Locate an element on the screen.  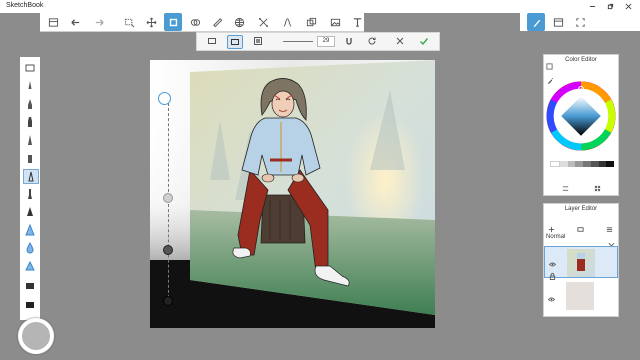
symmetry-tool is located at coordinates (195, 22).